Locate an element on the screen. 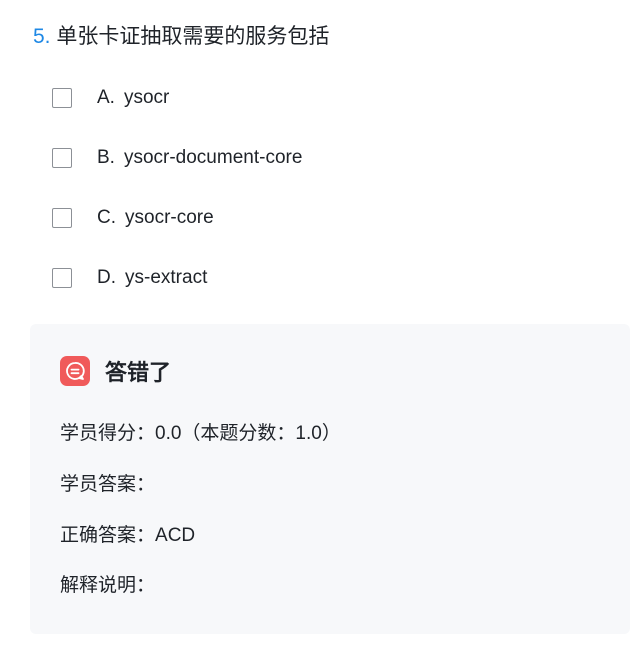  option-c-letter: C. is located at coordinates (106, 217).